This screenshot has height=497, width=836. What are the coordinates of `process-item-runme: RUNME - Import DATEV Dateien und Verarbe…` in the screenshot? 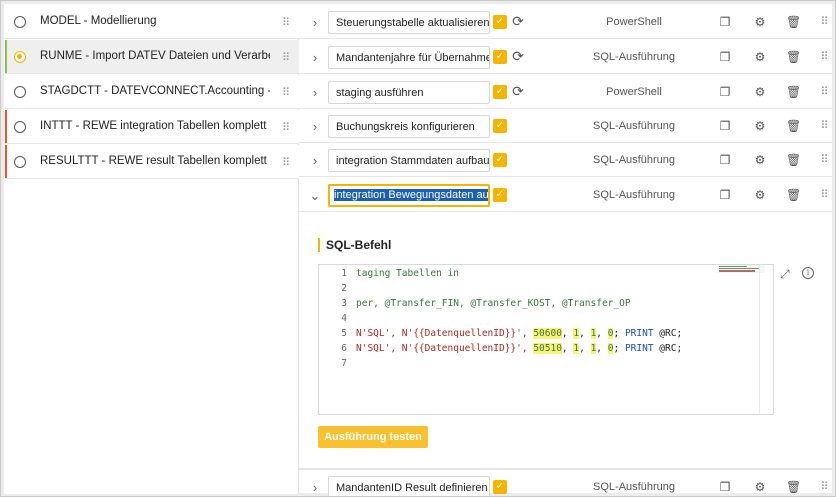 It's located at (152, 57).